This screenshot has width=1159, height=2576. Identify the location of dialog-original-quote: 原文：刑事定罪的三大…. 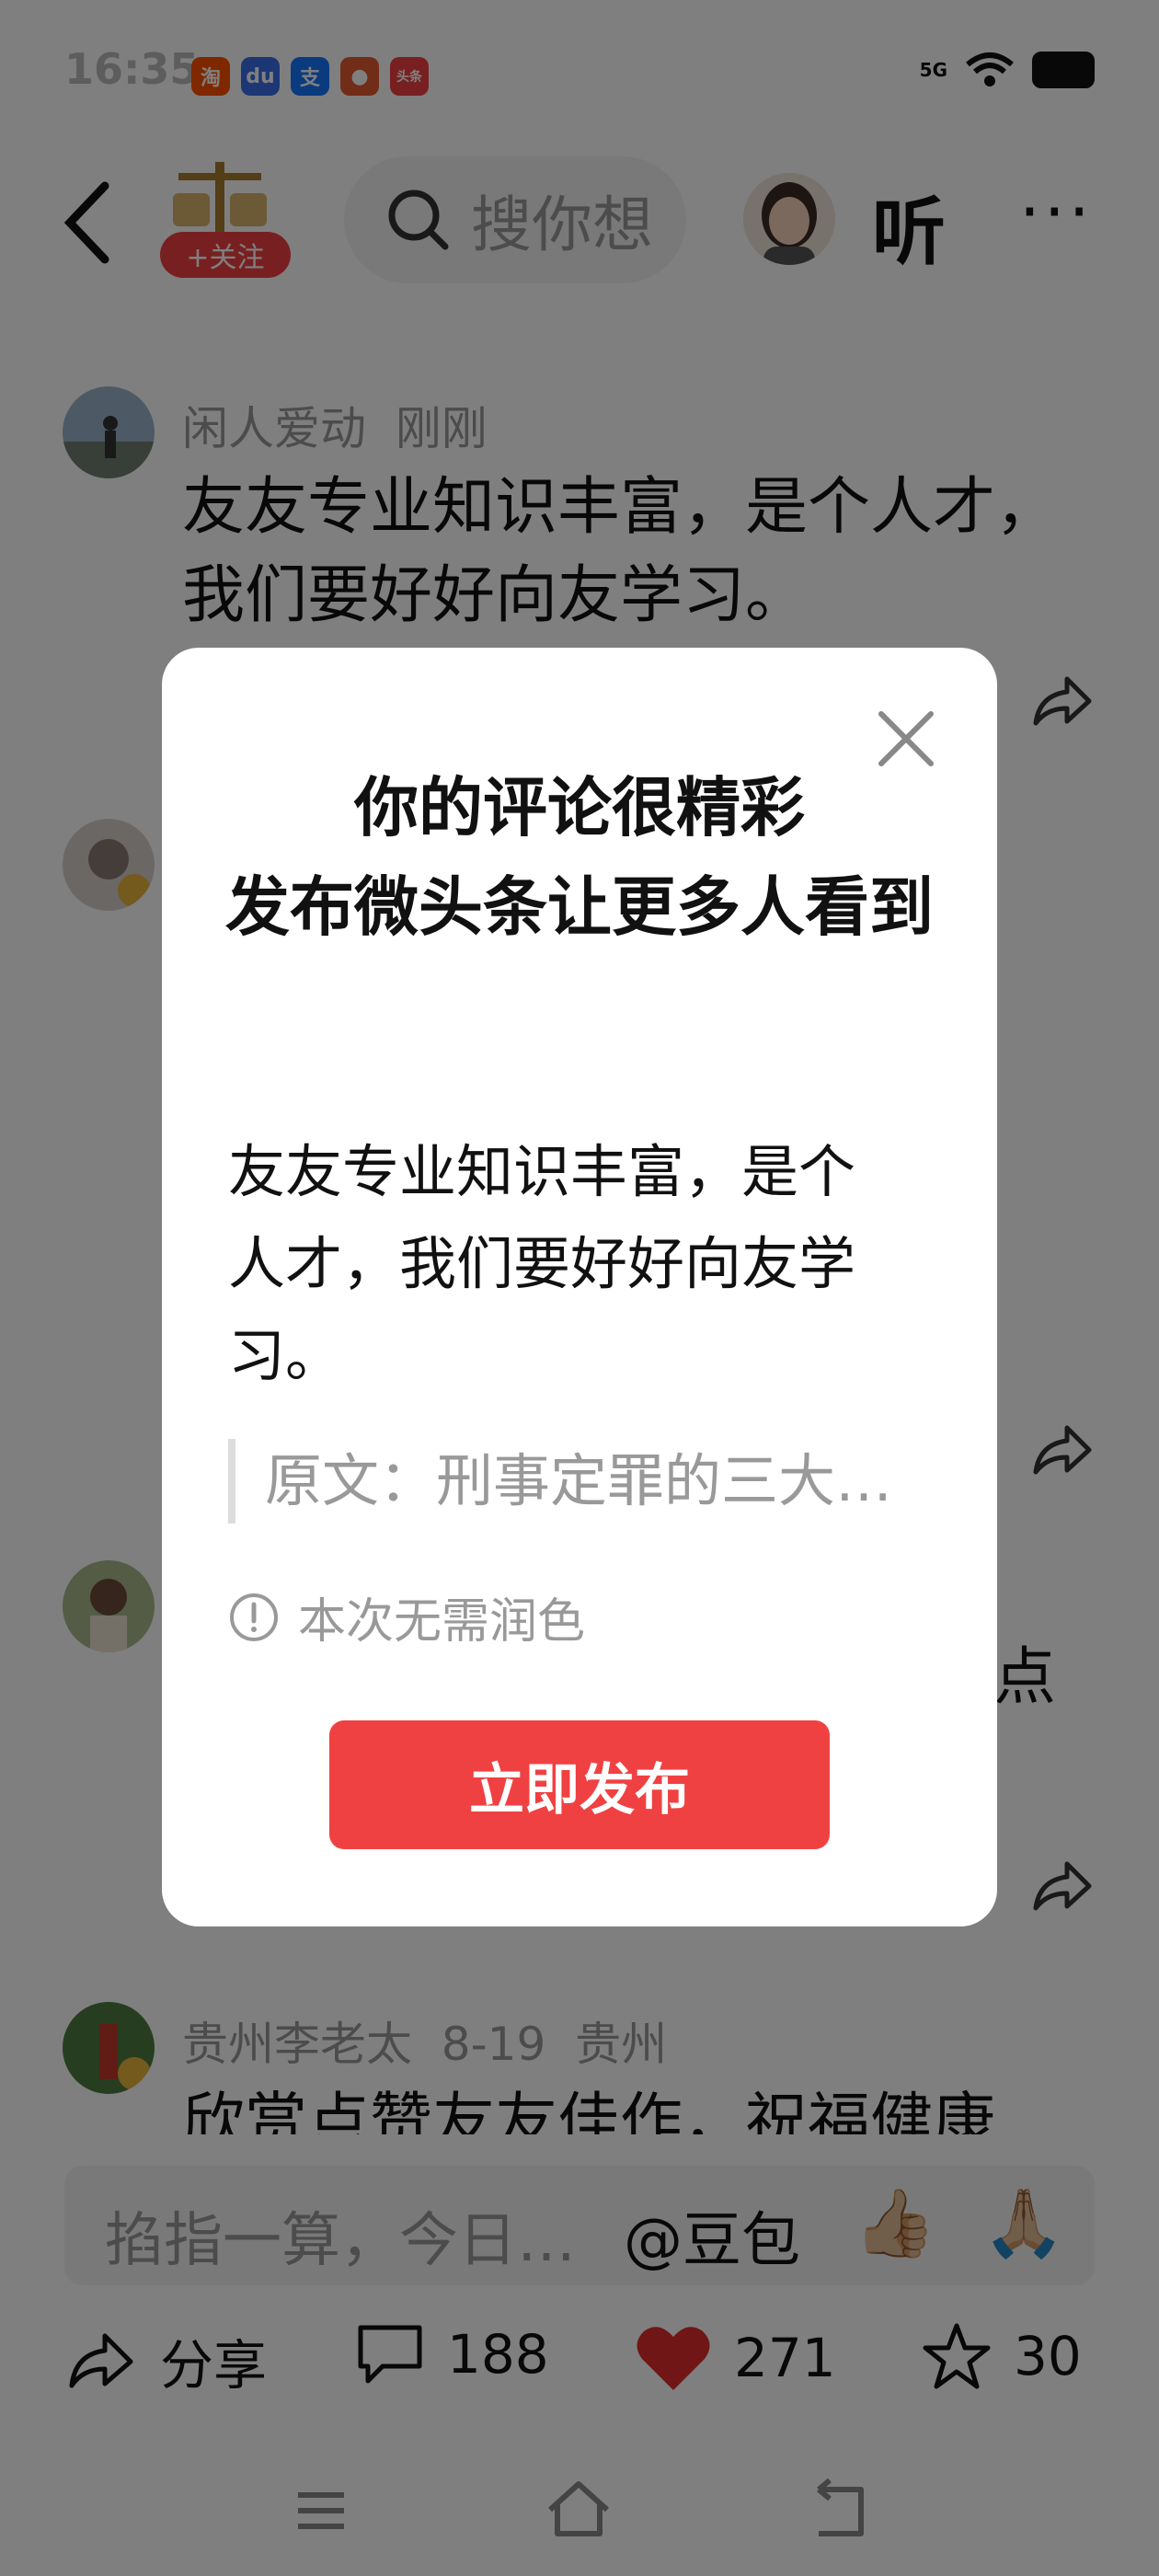
(577, 1481).